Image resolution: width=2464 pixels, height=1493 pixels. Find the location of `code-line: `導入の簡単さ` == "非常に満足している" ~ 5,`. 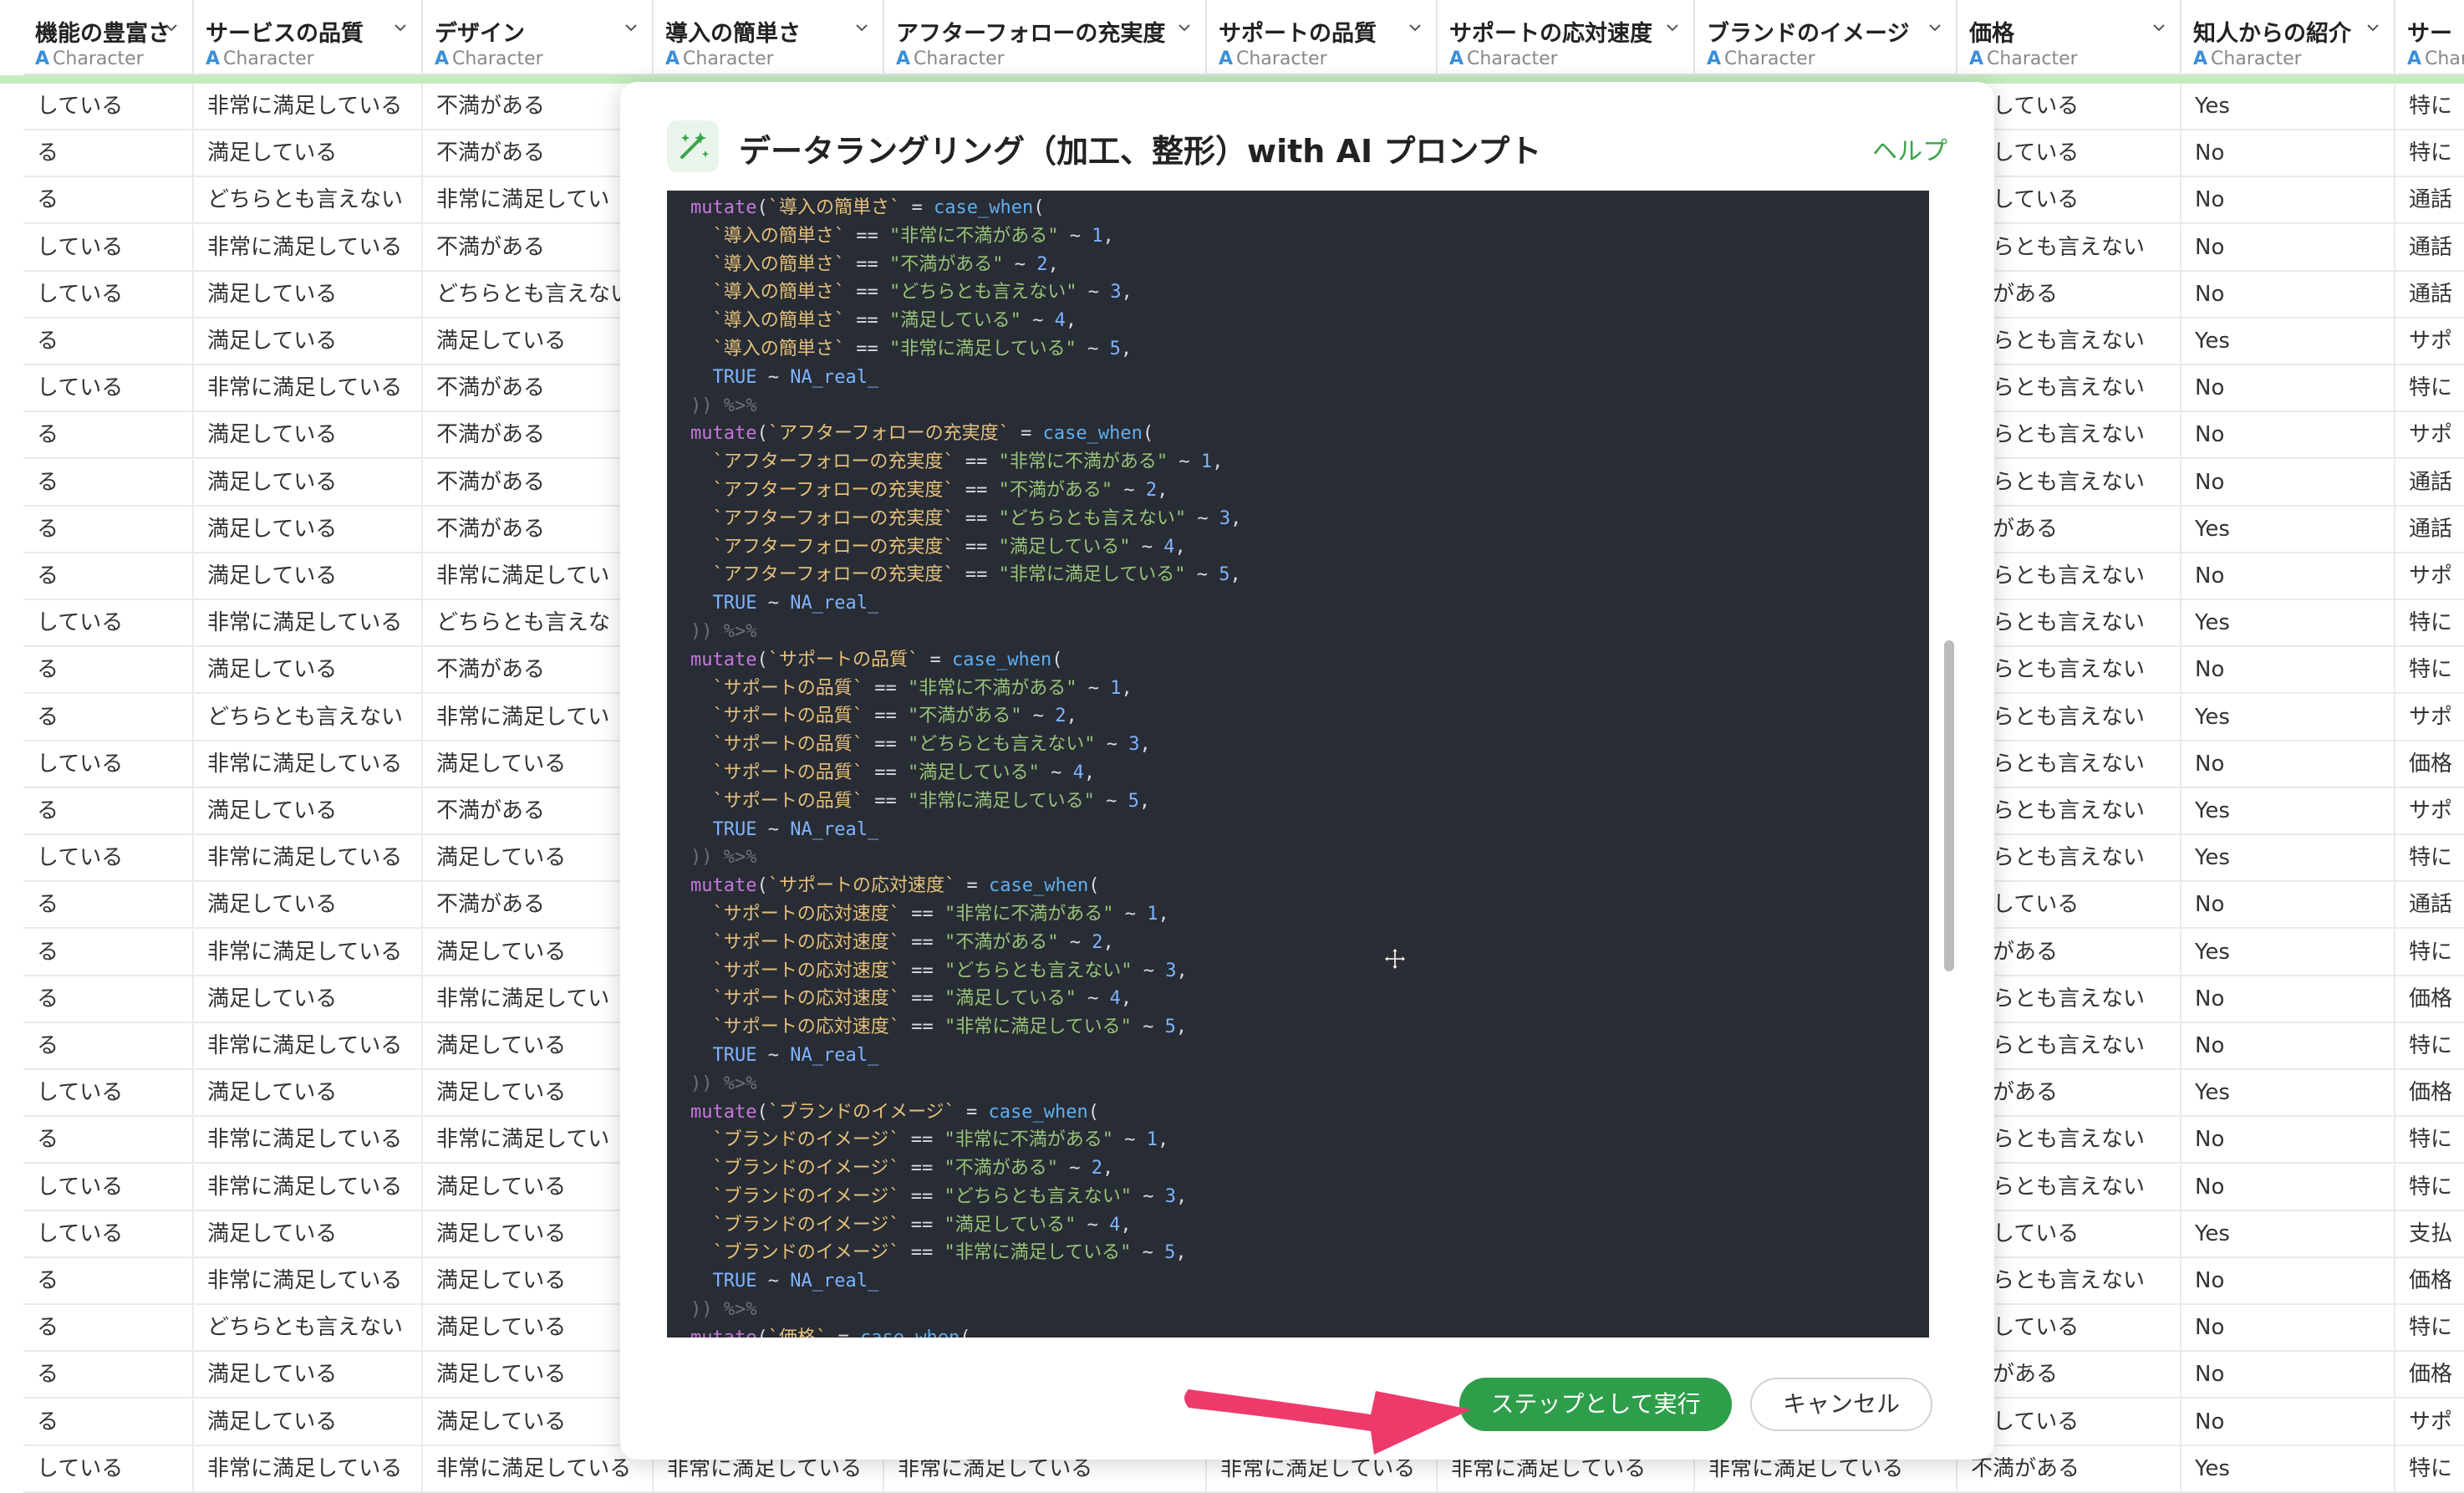

code-line: `導入の簡単さ` == "非常に満足している" ~ 5, is located at coordinates (922, 348).